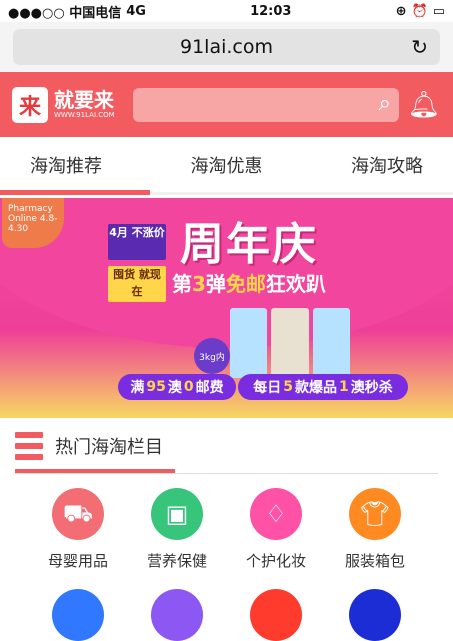  I want to click on pill1-number: 95, so click(156, 387).